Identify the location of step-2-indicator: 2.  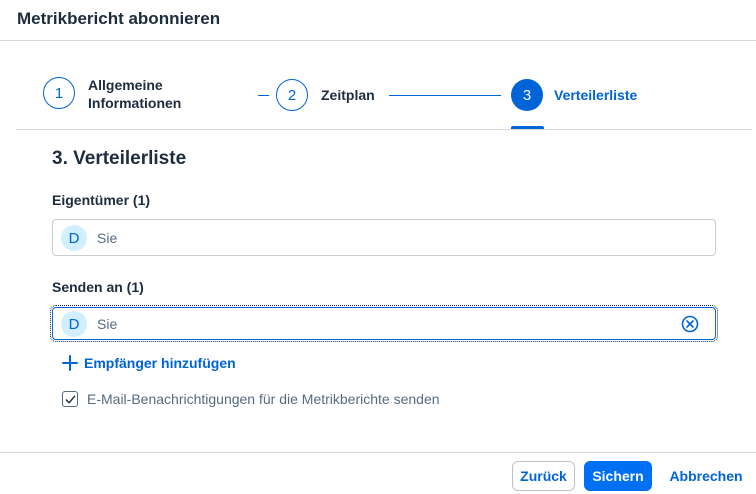
(292, 95).